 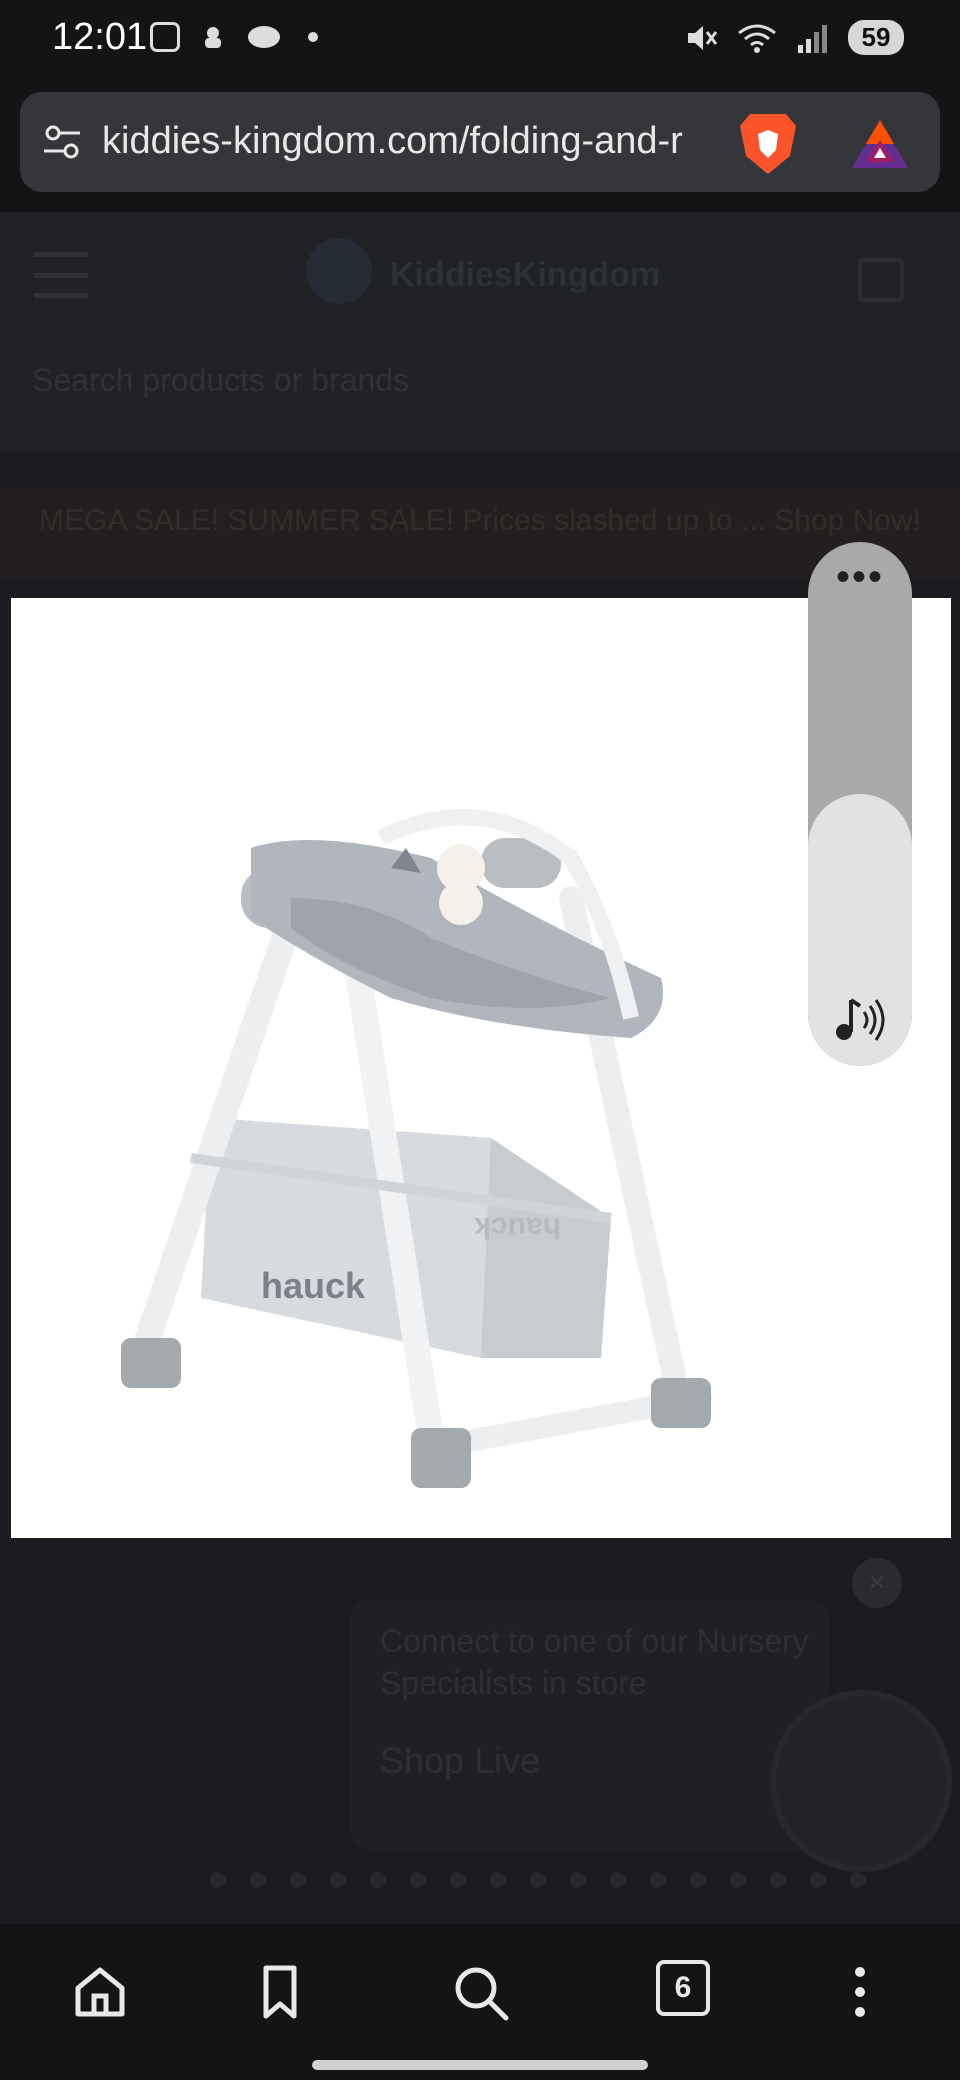 What do you see at coordinates (100, 37) in the screenshot?
I see `status-time: 12:01` at bounding box center [100, 37].